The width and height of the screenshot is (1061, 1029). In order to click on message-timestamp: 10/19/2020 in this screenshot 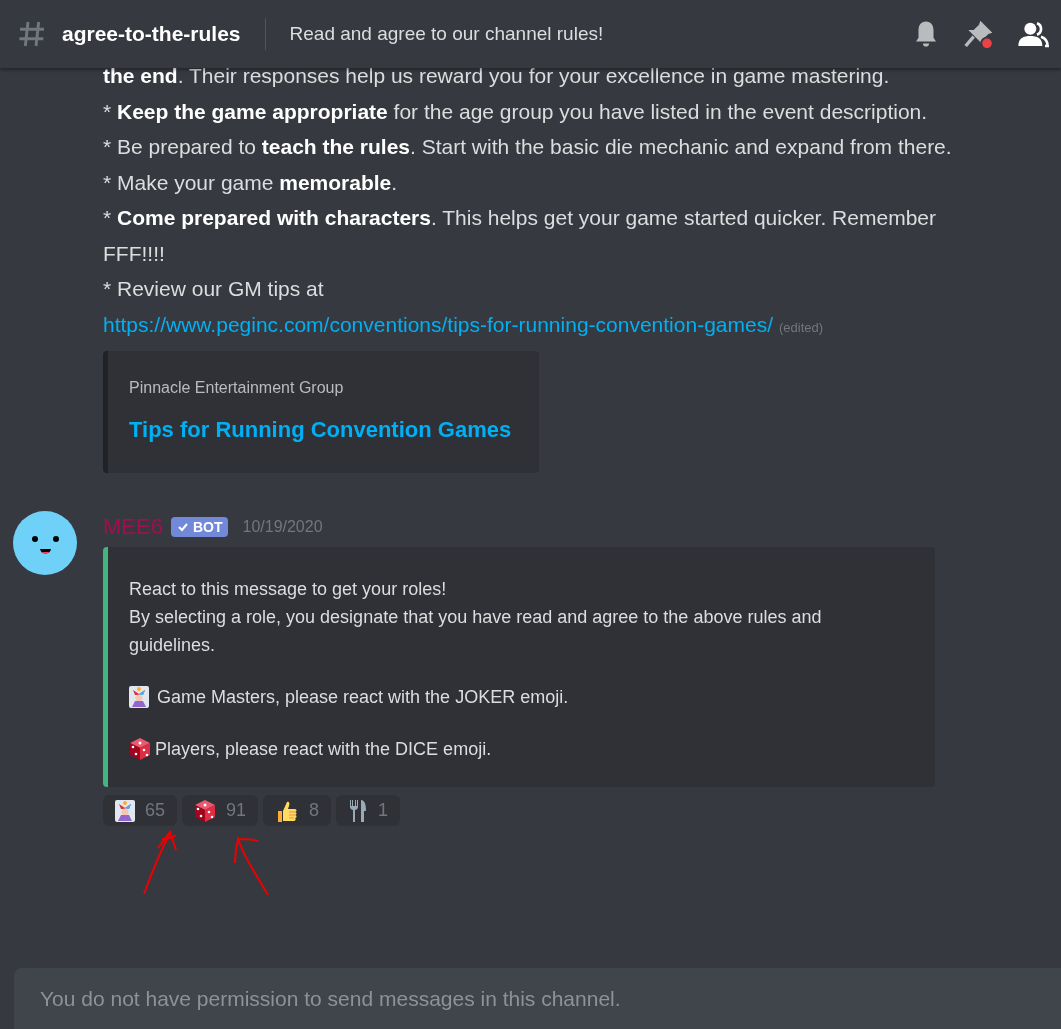, I will do `click(282, 527)`.